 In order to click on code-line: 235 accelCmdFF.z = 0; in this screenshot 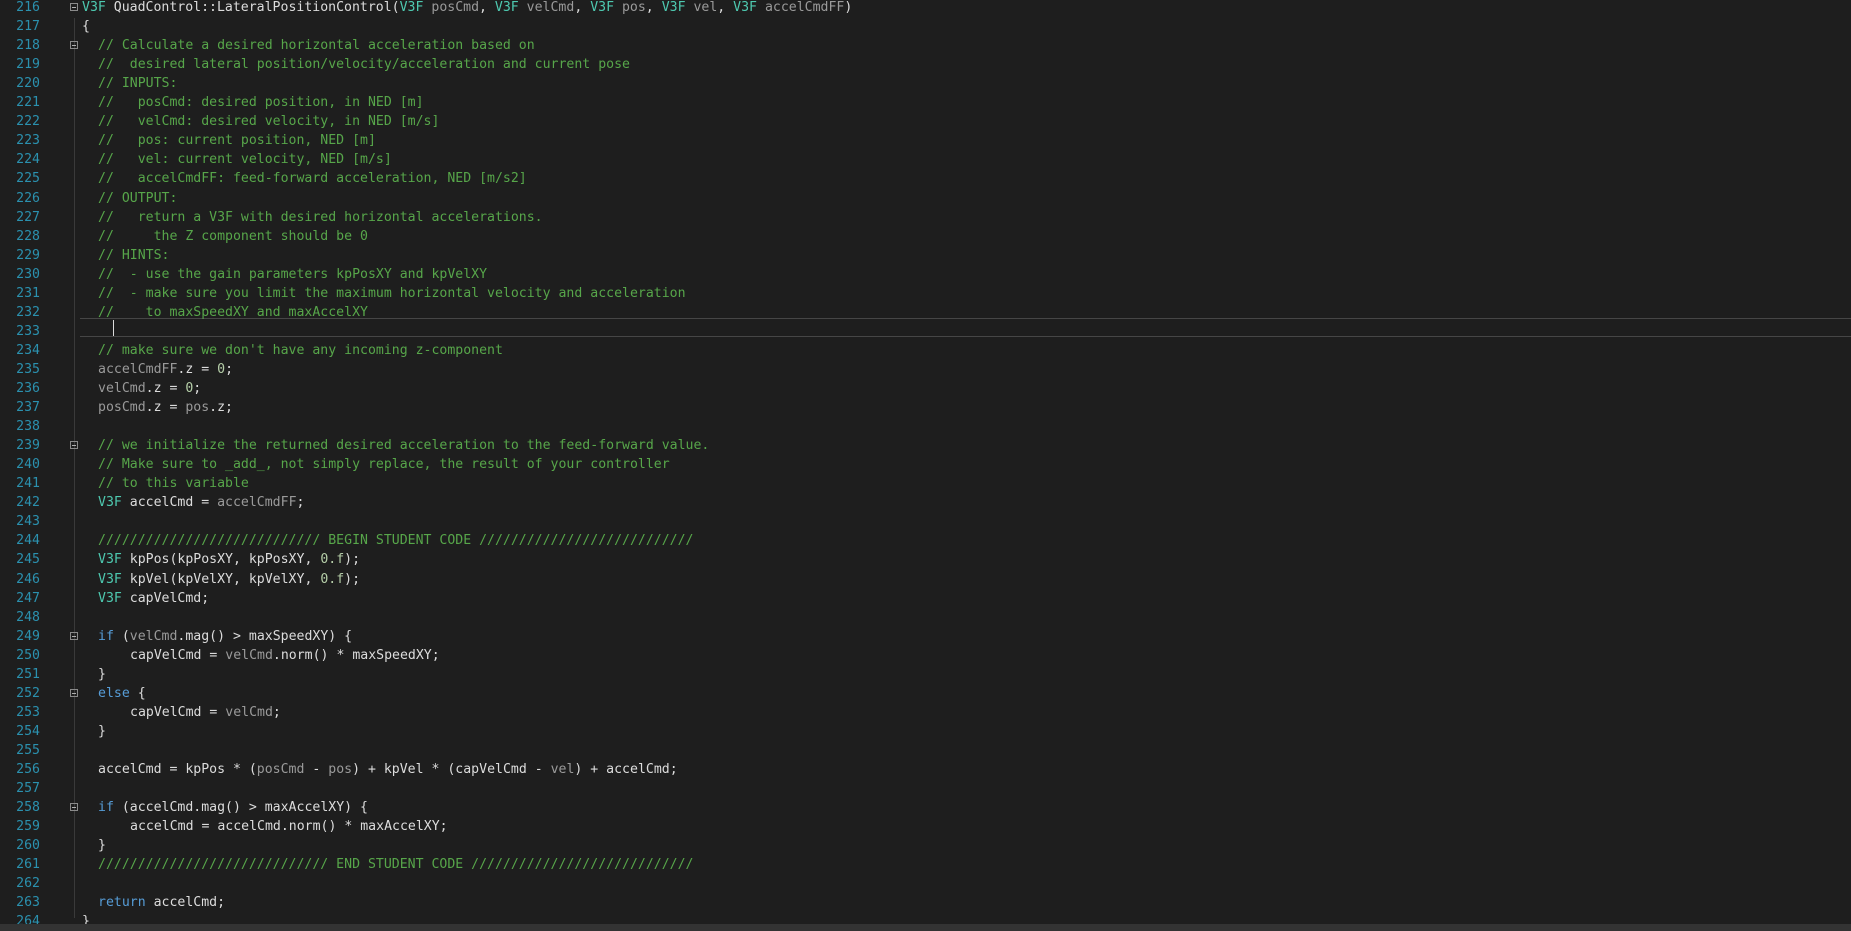, I will do `click(925, 369)`.